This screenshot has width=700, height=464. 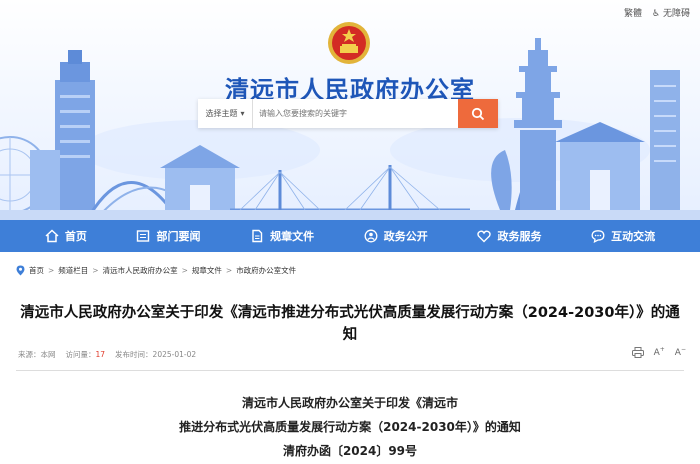 What do you see at coordinates (282, 236) in the screenshot?
I see `nav-item-documents: 规章文件` at bounding box center [282, 236].